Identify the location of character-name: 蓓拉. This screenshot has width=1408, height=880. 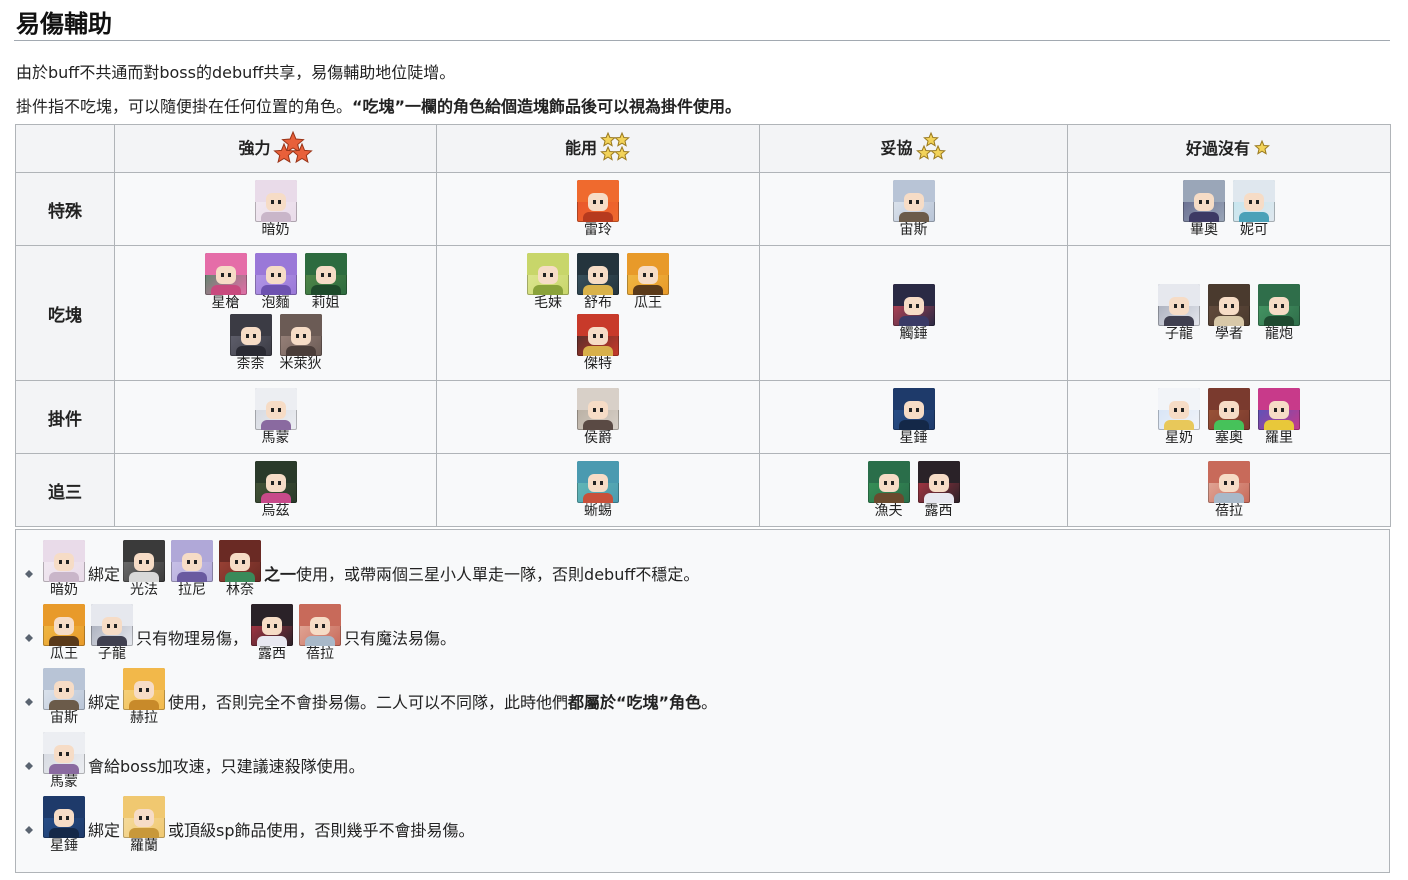
(320, 654).